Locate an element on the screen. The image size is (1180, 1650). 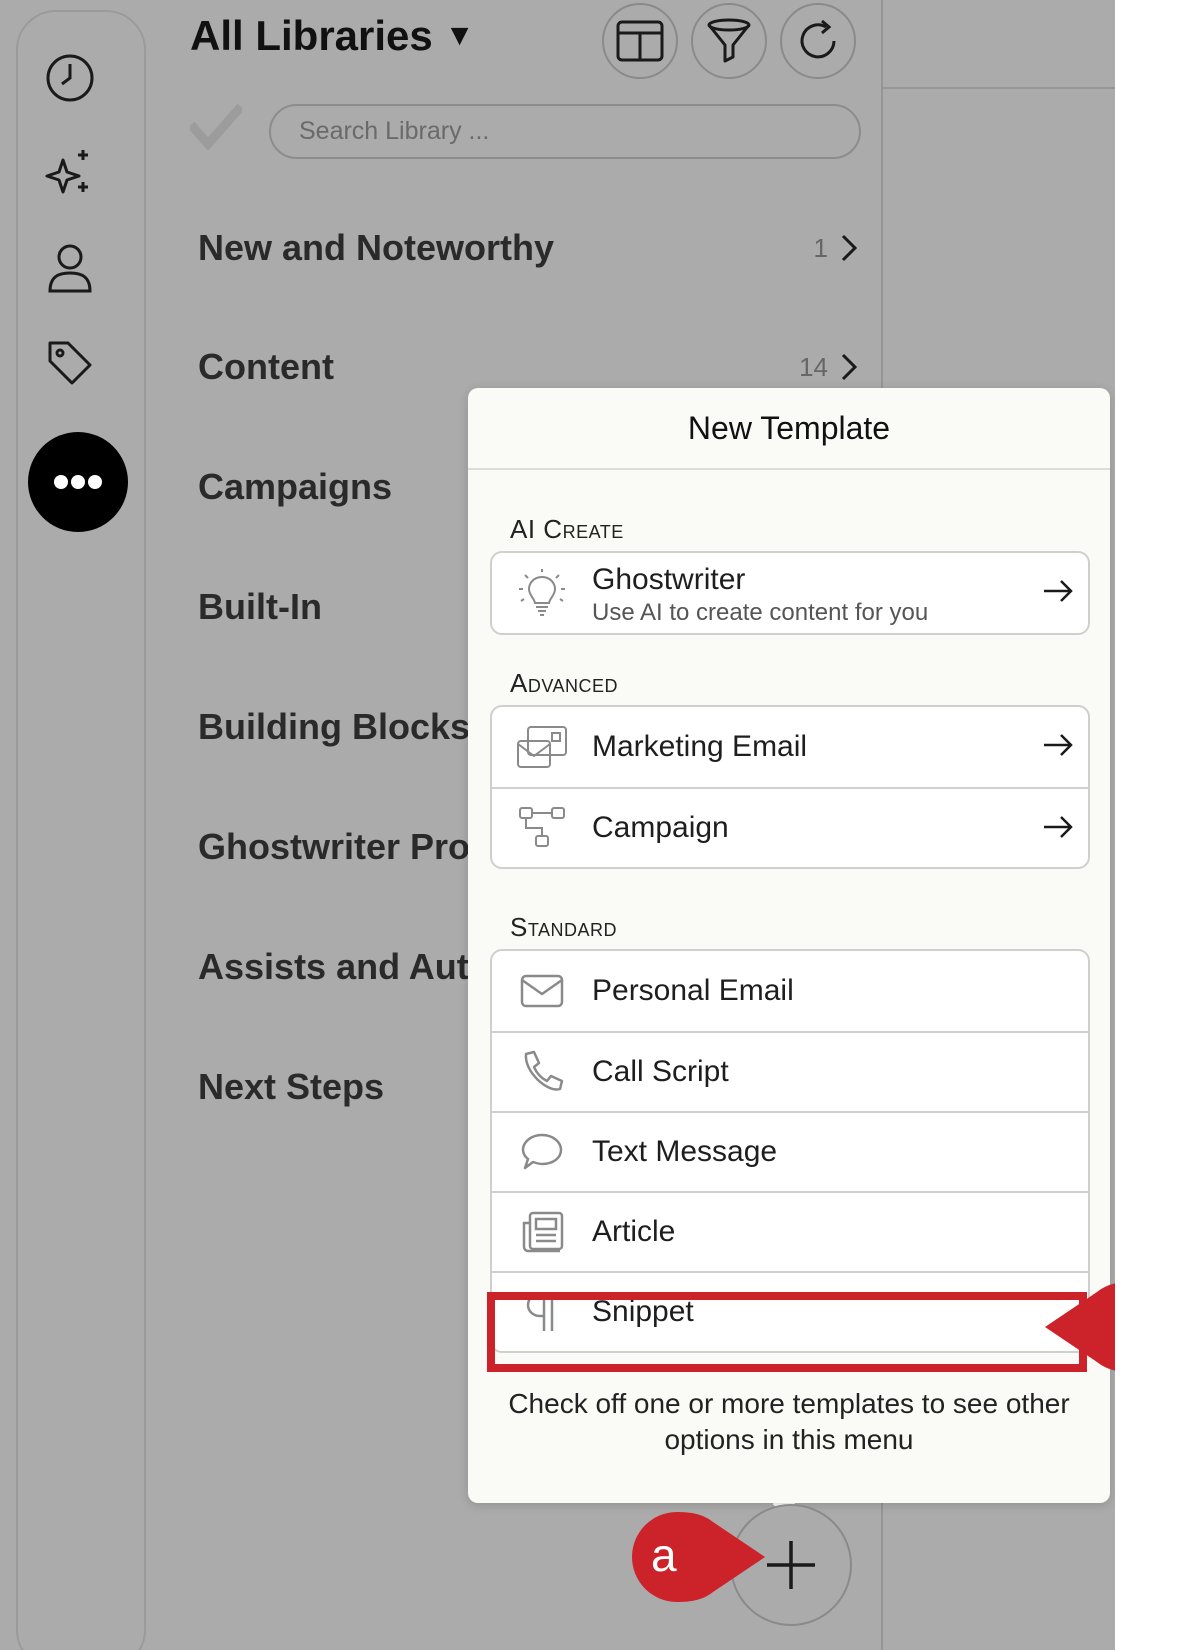
ai-button is located at coordinates (70, 173).